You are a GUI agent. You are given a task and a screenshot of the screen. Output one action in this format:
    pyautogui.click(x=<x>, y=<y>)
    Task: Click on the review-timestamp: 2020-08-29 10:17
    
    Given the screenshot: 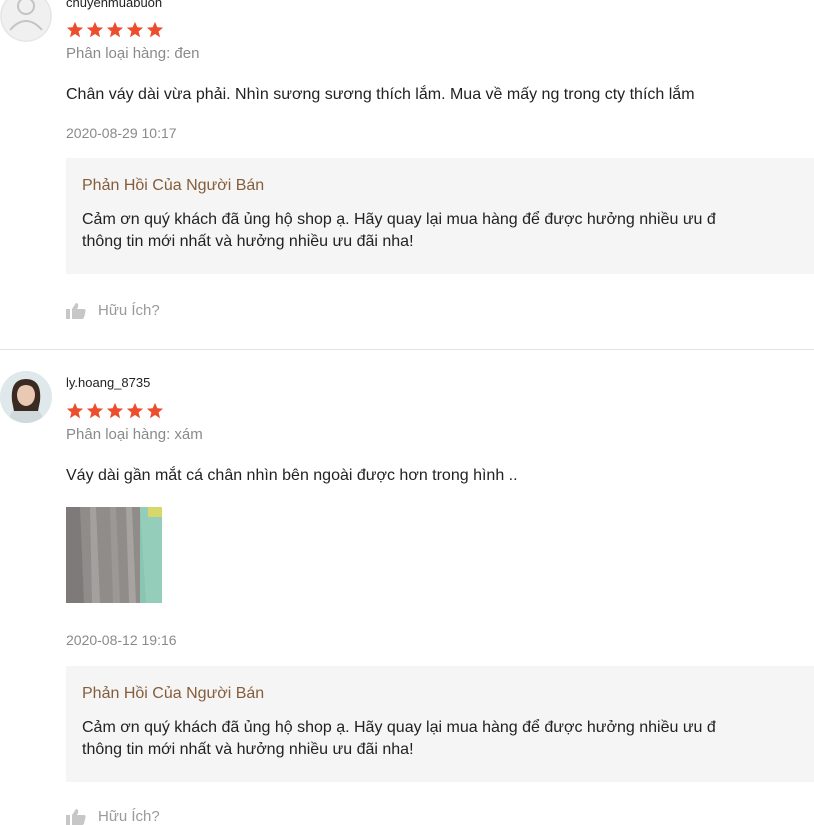 What is the action you would take?
    pyautogui.click(x=121, y=133)
    